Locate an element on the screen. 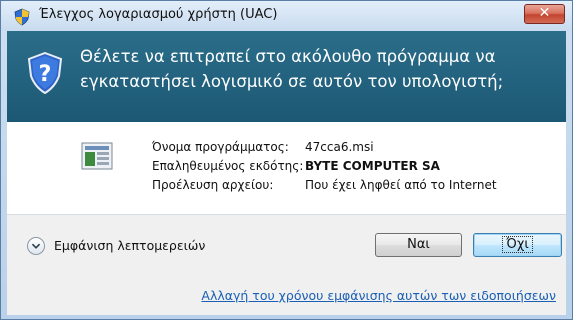  no-button-label: Όχι is located at coordinates (517, 244).